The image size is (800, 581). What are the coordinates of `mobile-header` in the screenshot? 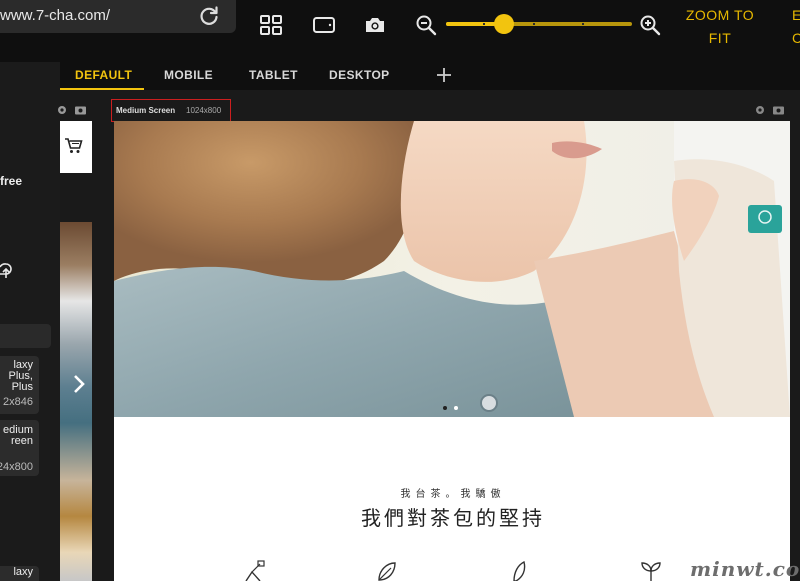 It's located at (76, 147).